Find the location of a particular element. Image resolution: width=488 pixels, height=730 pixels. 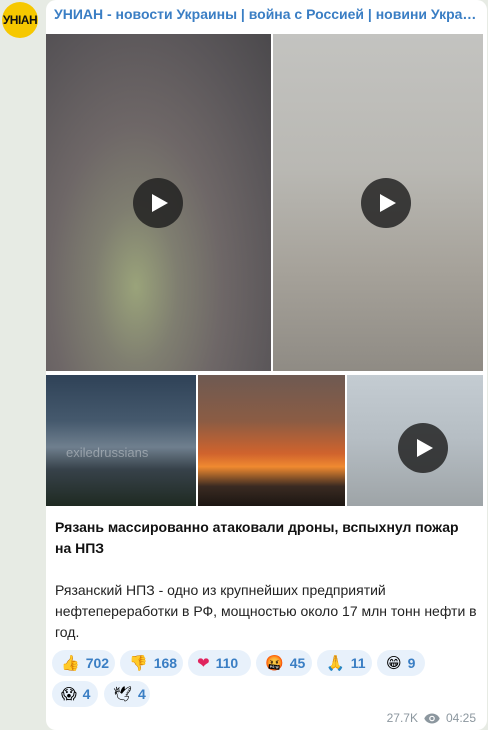

reaction-count: 702 is located at coordinates (97, 663).